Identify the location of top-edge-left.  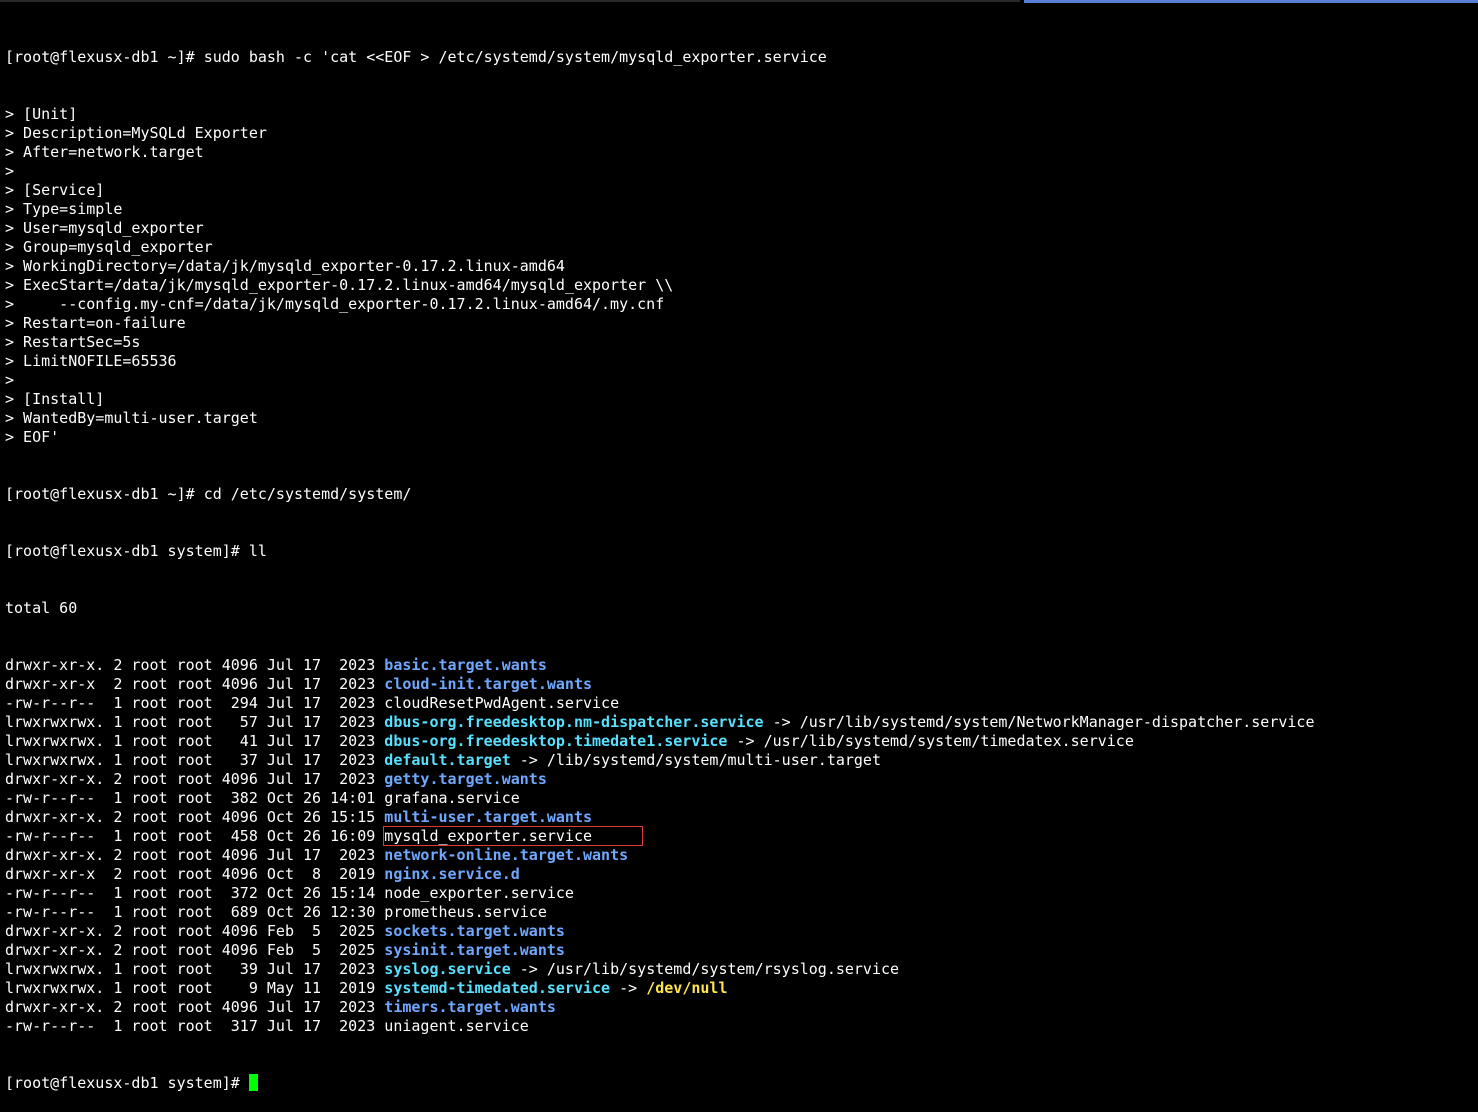
(510, 1).